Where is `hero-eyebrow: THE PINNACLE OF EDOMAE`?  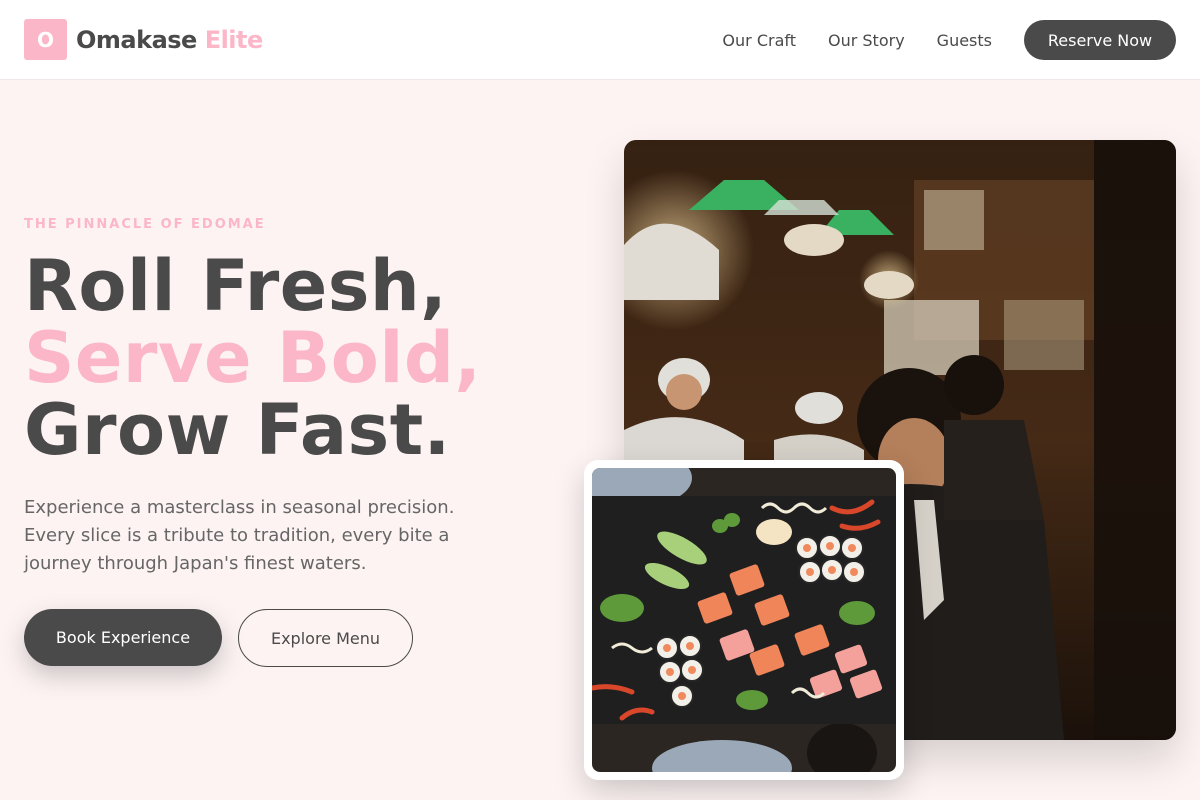
hero-eyebrow: THE PINNACLE OF EDOMAE is located at coordinates (145, 224).